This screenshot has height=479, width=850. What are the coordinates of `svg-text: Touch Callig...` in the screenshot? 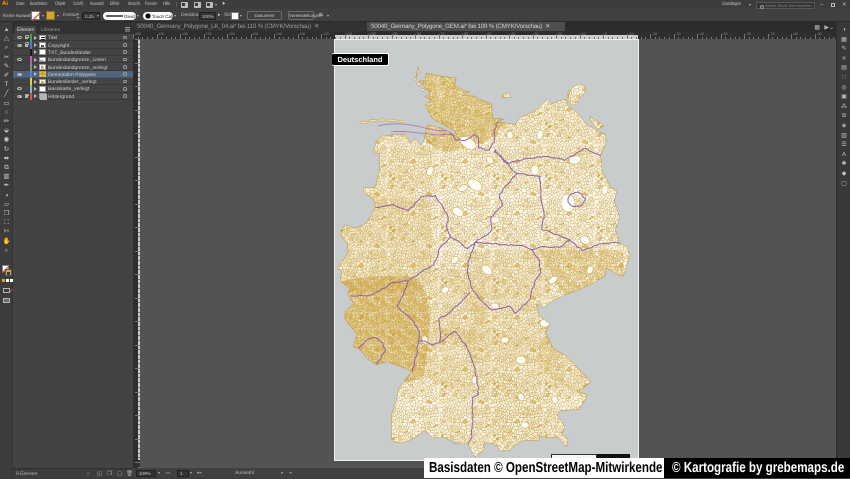 It's located at (162, 16).